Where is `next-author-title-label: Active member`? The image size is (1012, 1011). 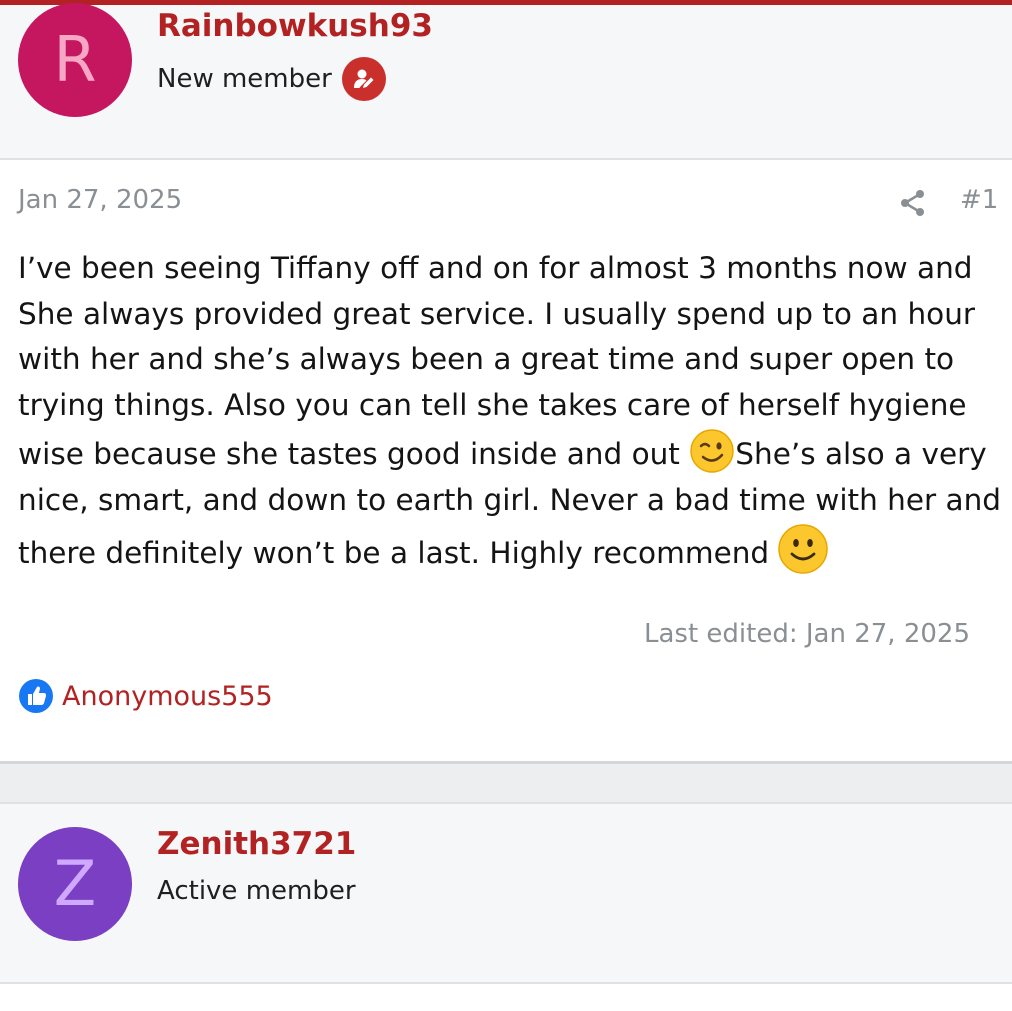 next-author-title-label: Active member is located at coordinates (256, 891).